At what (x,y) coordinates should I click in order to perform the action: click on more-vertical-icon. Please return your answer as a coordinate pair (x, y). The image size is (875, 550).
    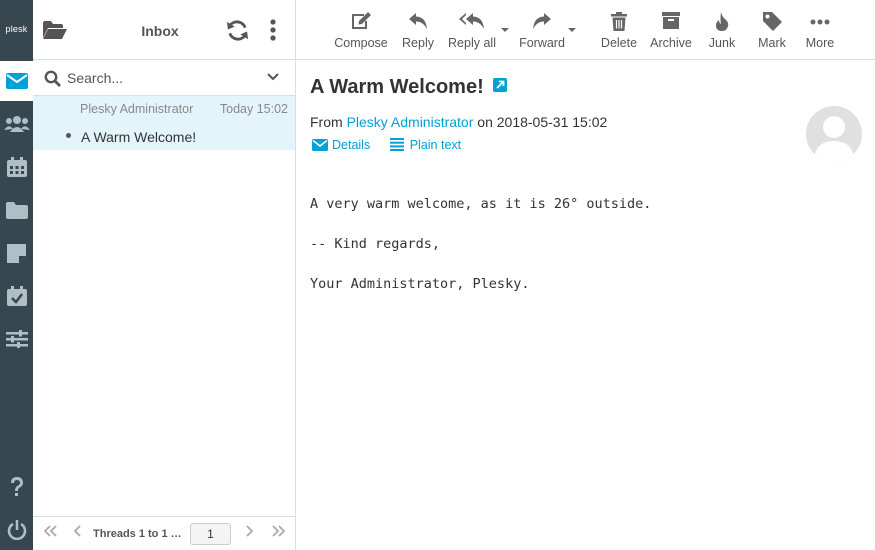
    Looking at the image, I should click on (273, 30).